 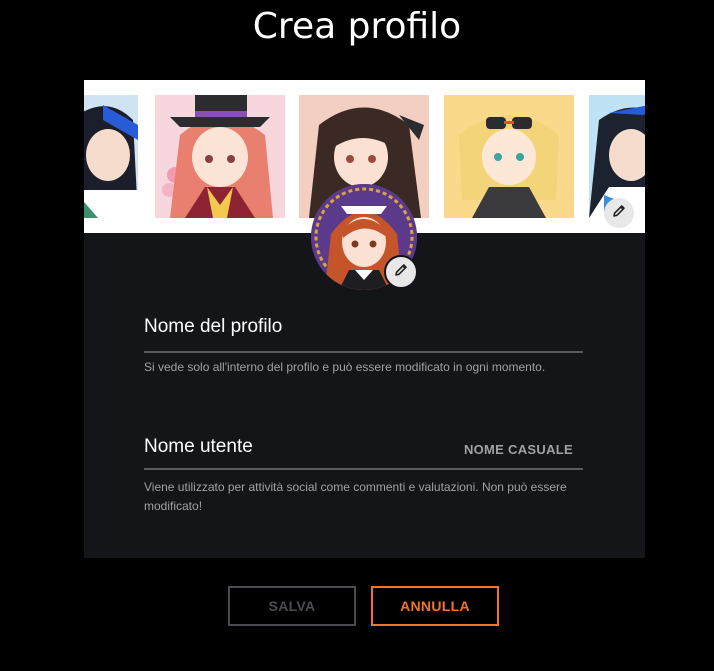 What do you see at coordinates (363, 352) in the screenshot?
I see `profile-name-underline` at bounding box center [363, 352].